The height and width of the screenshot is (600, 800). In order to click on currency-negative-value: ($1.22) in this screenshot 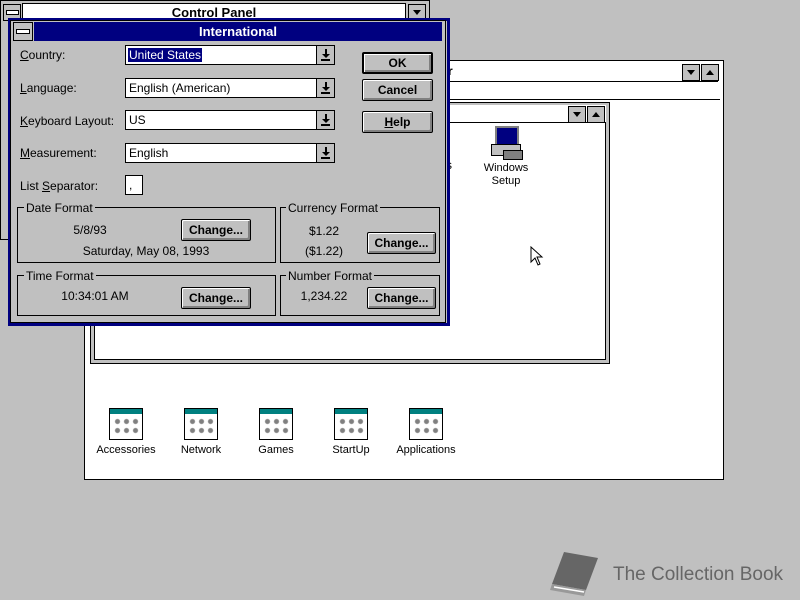, I will do `click(324, 251)`.